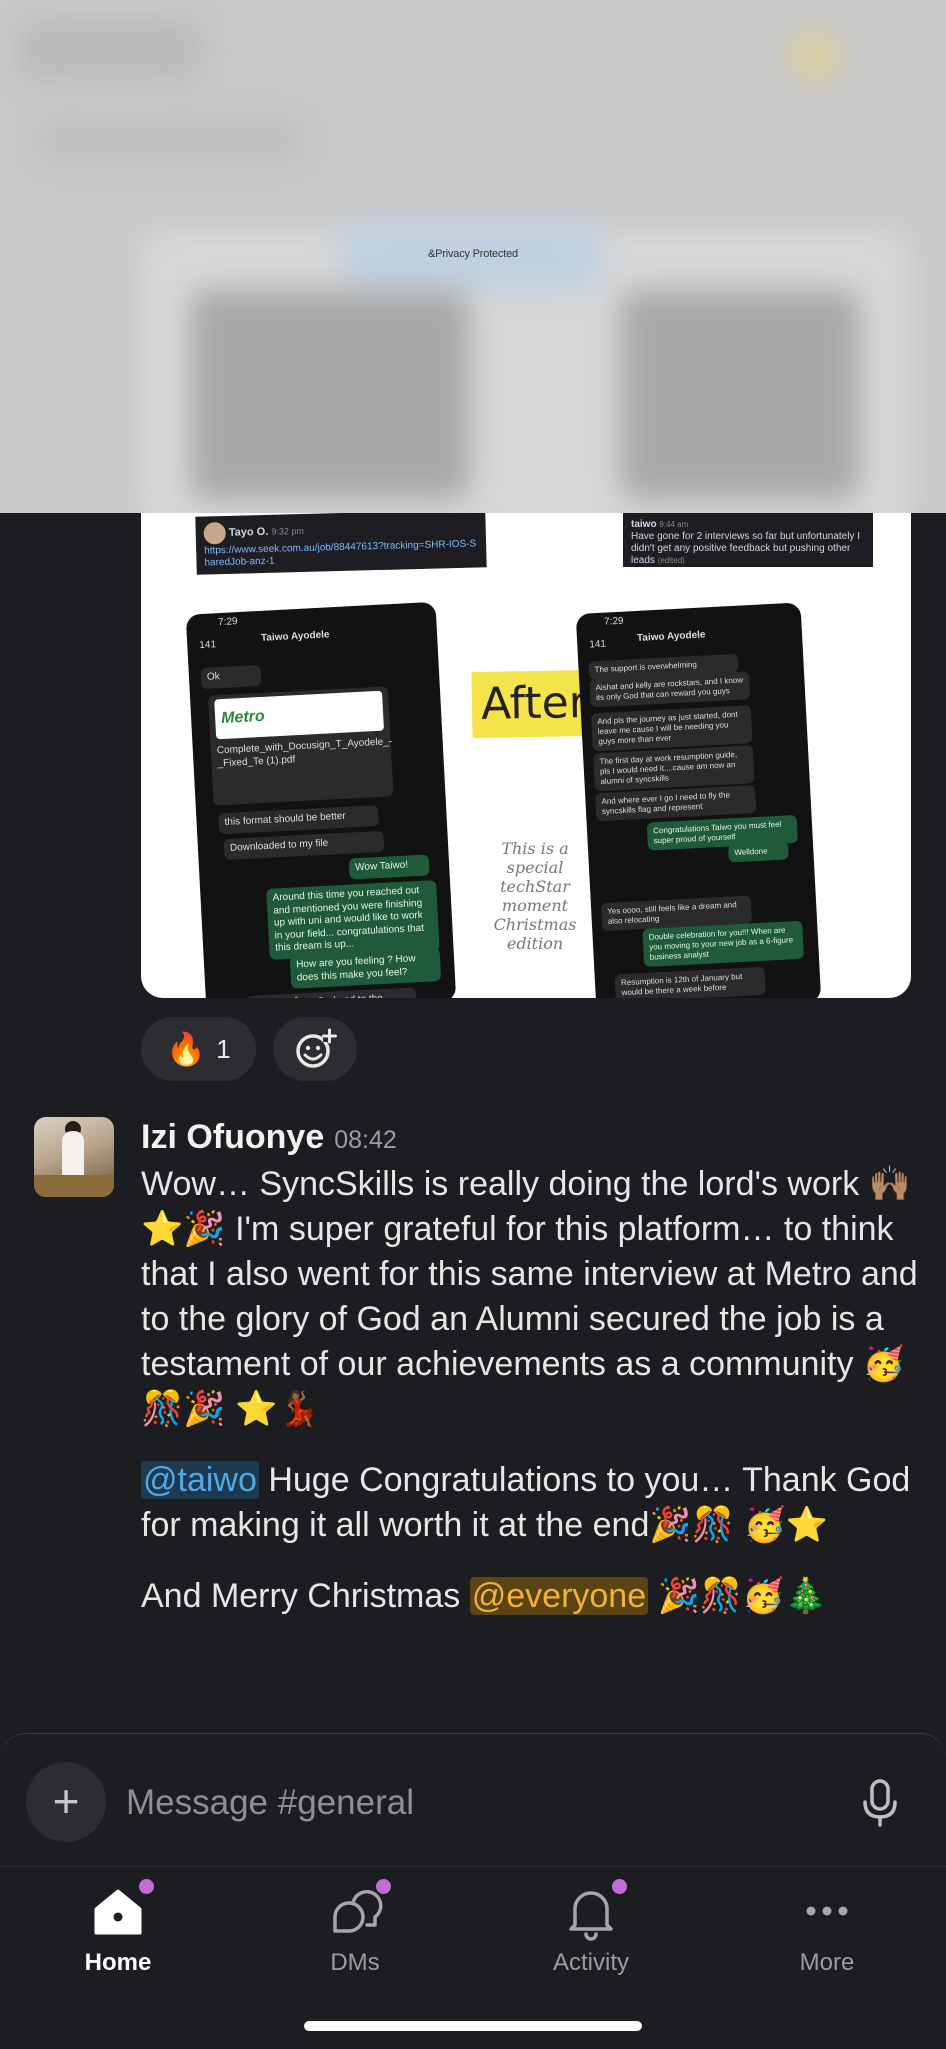 The image size is (946, 2049). I want to click on message-paragraph: And Merry Christmas @everyone 🎉🎊🥳🎄, so click(531, 1596).